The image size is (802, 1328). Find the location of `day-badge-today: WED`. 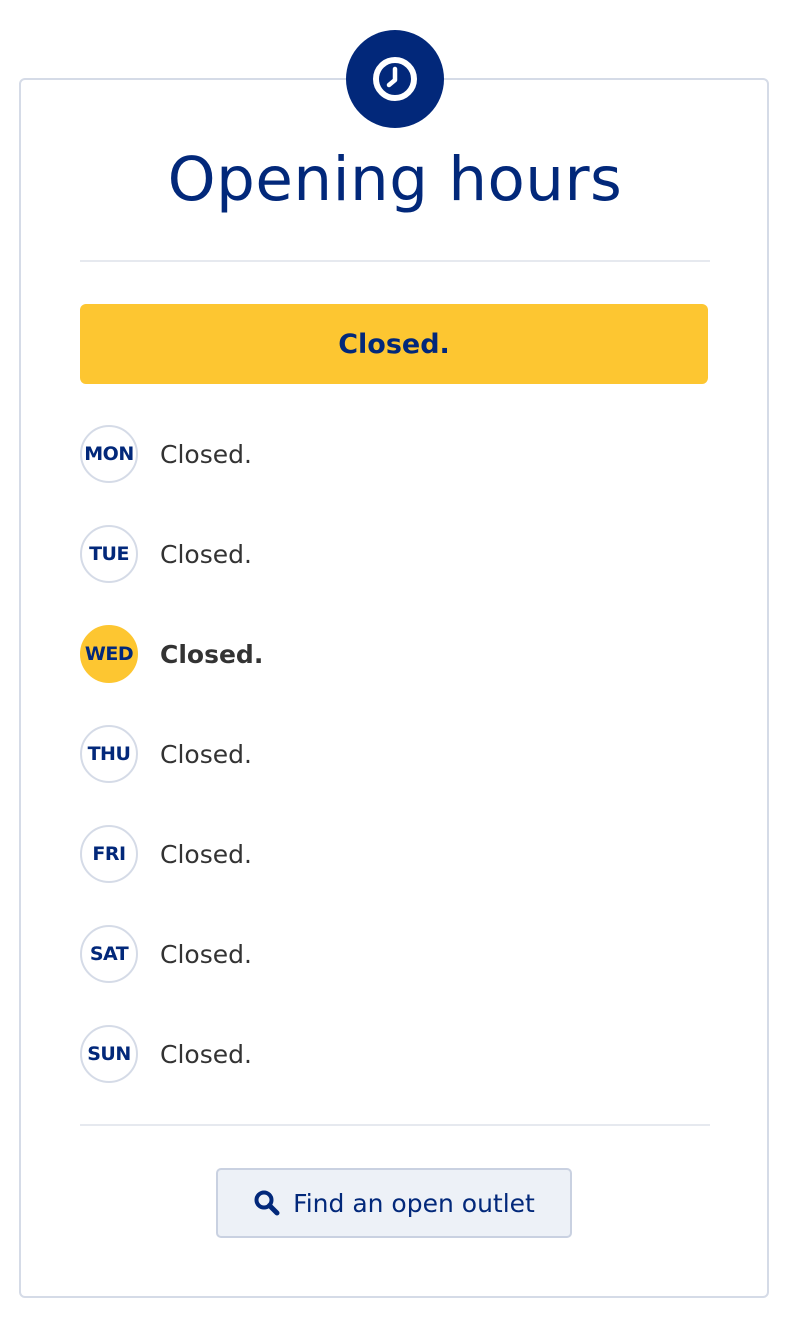

day-badge-today: WED is located at coordinates (109, 654).